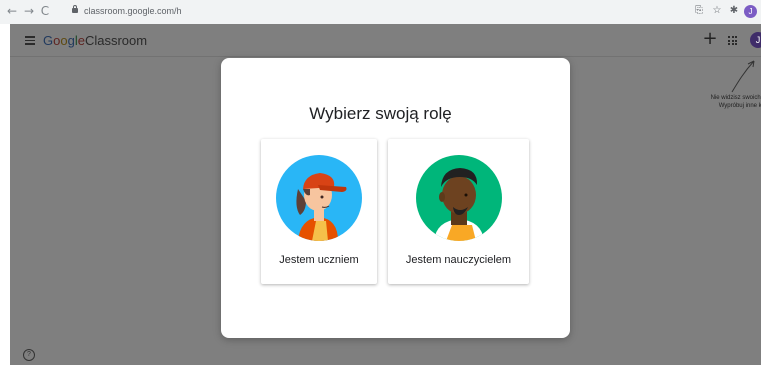  I want to click on role-label: Jestem nauczycielem, so click(458, 260).